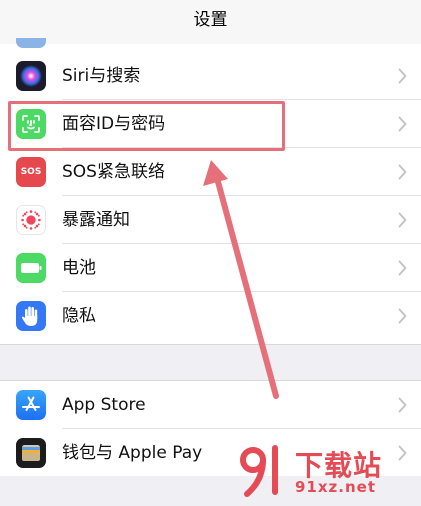 The width and height of the screenshot is (421, 506). What do you see at coordinates (259, 471) in the screenshot?
I see `watermark-logo-icon` at bounding box center [259, 471].